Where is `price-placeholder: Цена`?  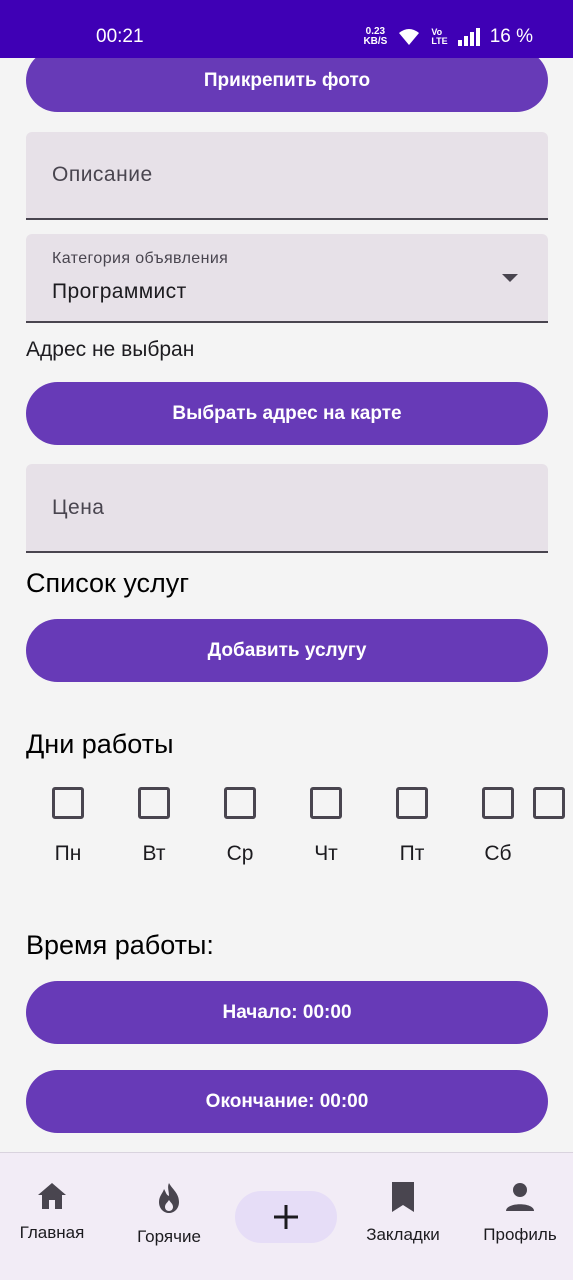
price-placeholder: Цена is located at coordinates (78, 507).